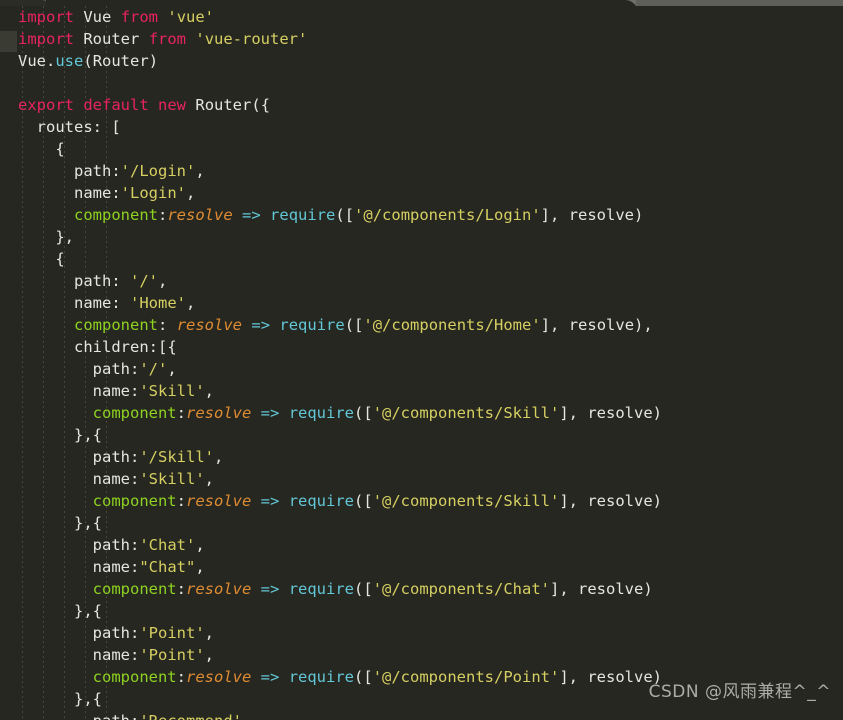 The height and width of the screenshot is (720, 843). Describe the element at coordinates (421, 457) in the screenshot. I see `code-line: path:'/Skill',` at that location.